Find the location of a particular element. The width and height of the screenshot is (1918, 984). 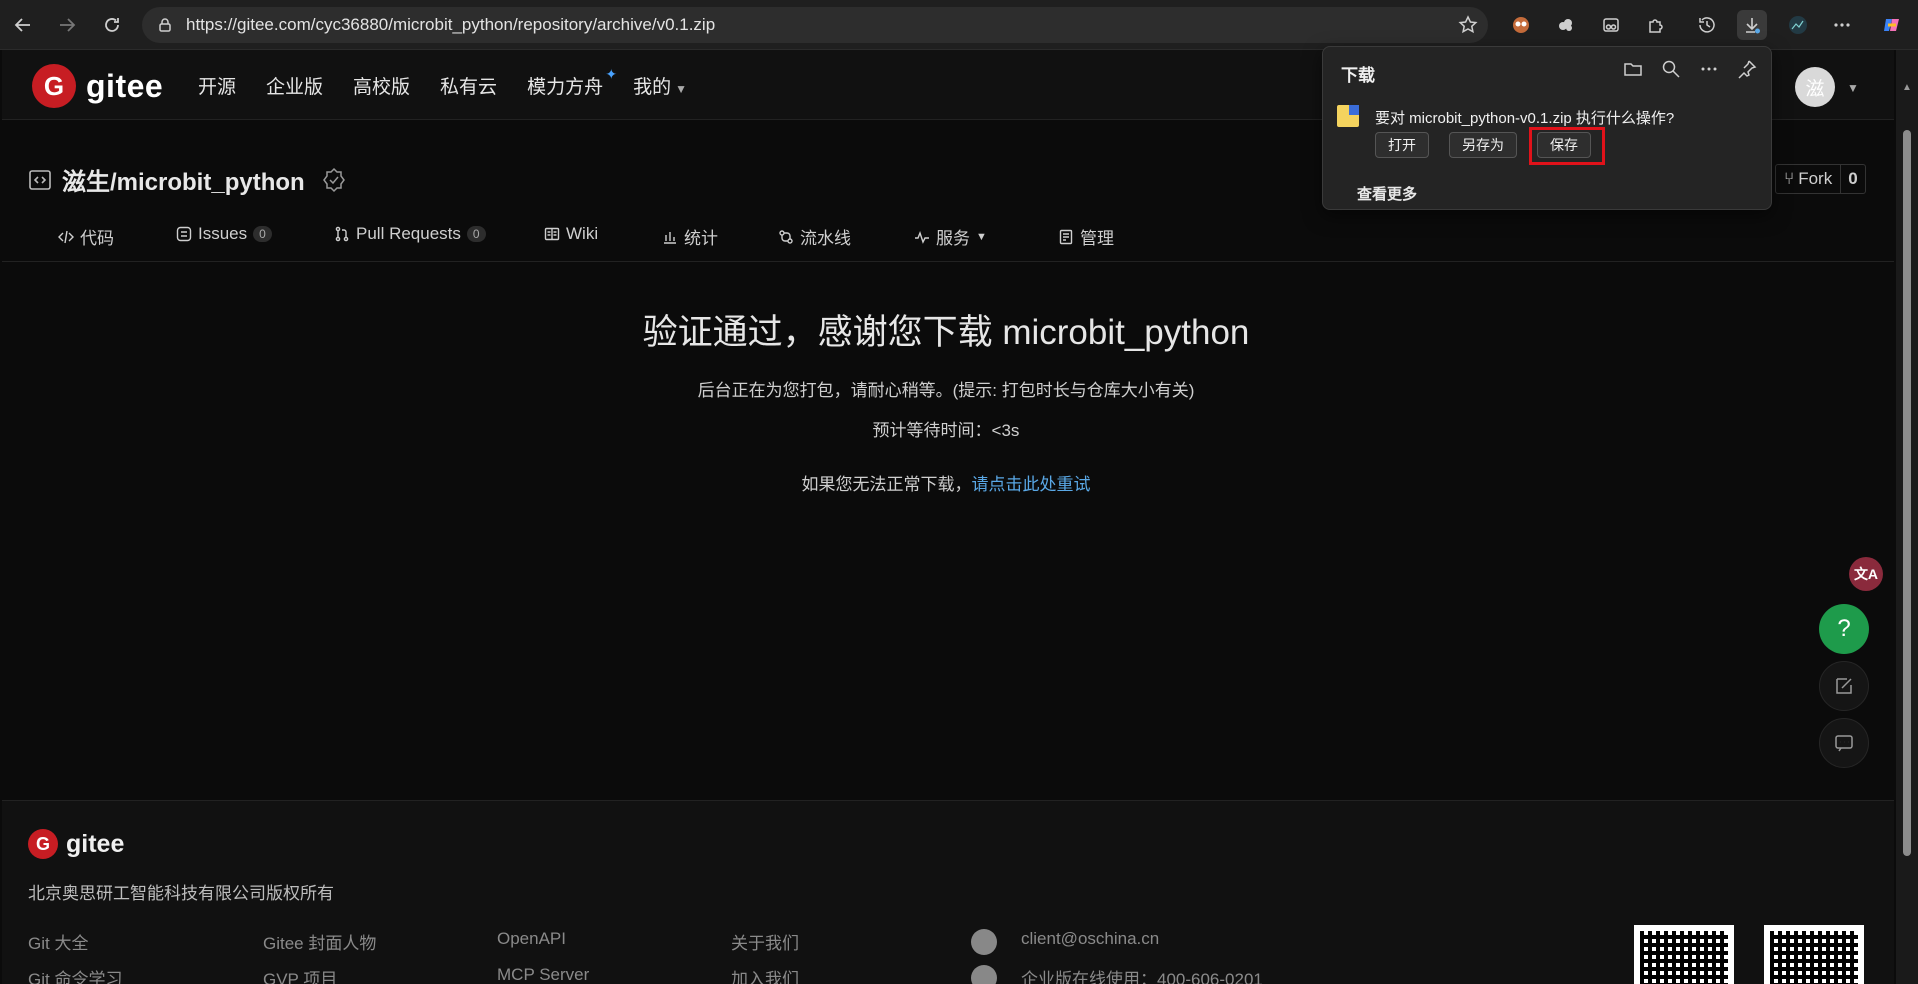

page-scrollbar: ▲ is located at coordinates (1907, 517).